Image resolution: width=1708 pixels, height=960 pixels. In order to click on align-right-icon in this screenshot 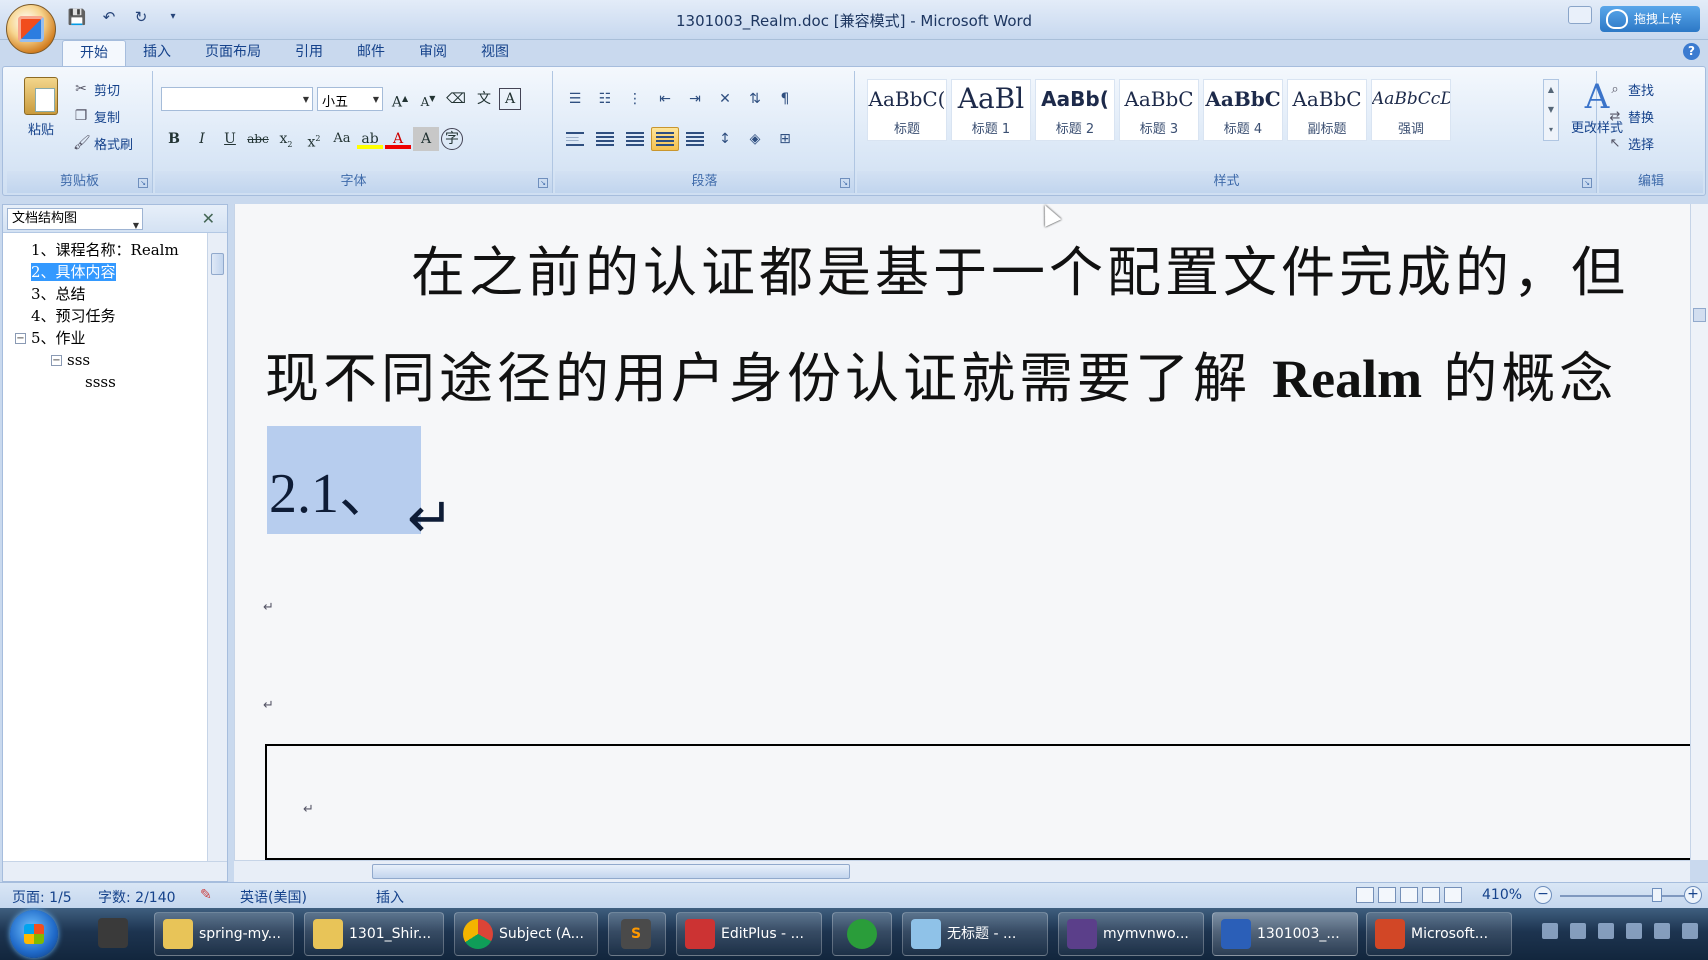, I will do `click(635, 139)`.